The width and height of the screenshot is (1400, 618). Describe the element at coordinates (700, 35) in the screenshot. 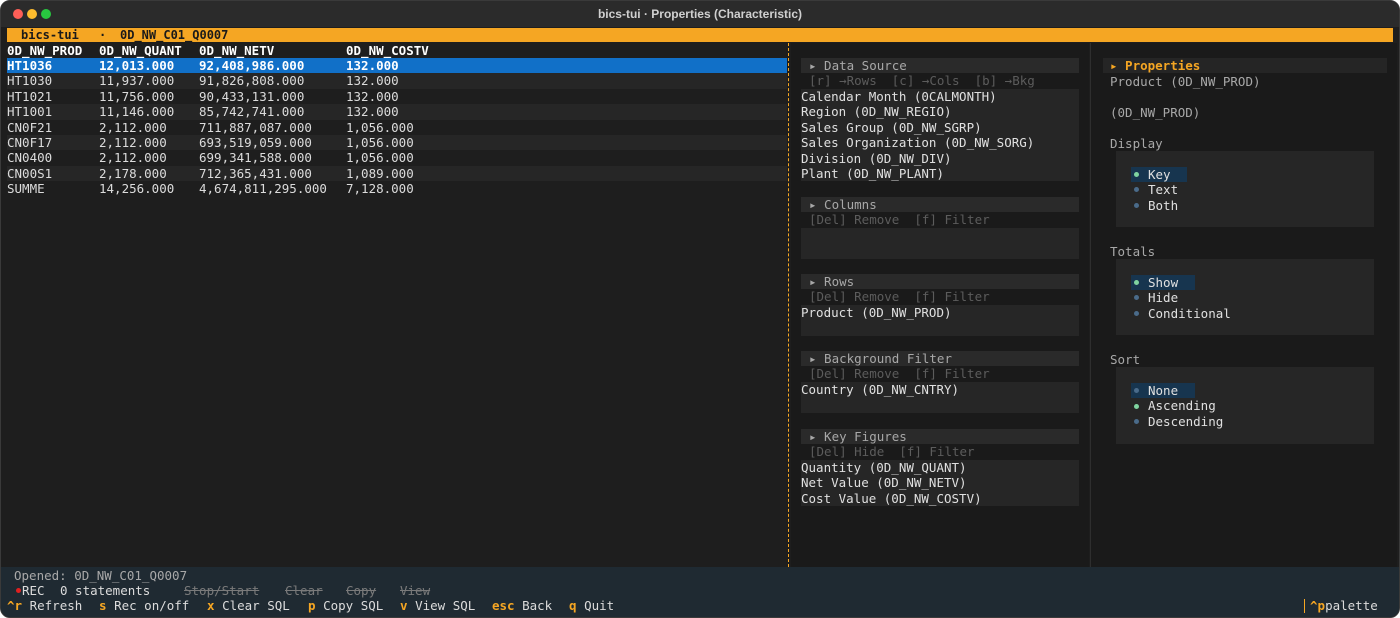

I see `app-bar: bics-tui · 0D_NW_C01_Q0007` at that location.